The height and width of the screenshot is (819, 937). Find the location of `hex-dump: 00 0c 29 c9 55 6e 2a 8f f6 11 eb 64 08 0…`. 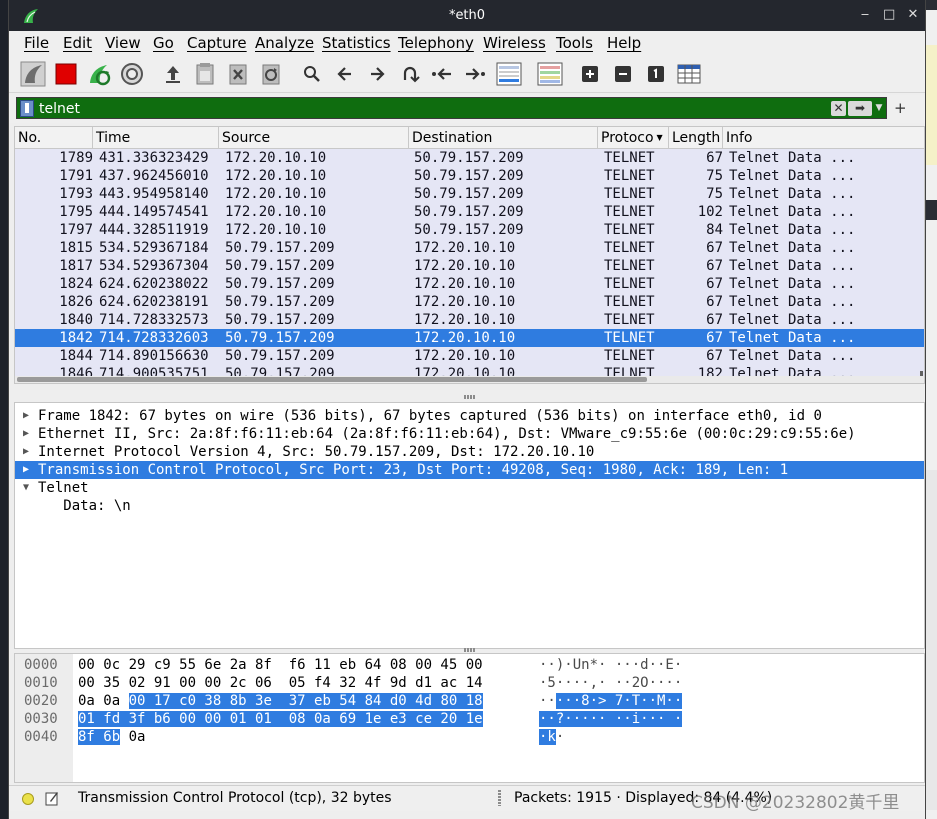

hex-dump: 00 0c 29 c9 55 6e 2a 8f f6 11 eb 64 08 0… is located at coordinates (280, 665).